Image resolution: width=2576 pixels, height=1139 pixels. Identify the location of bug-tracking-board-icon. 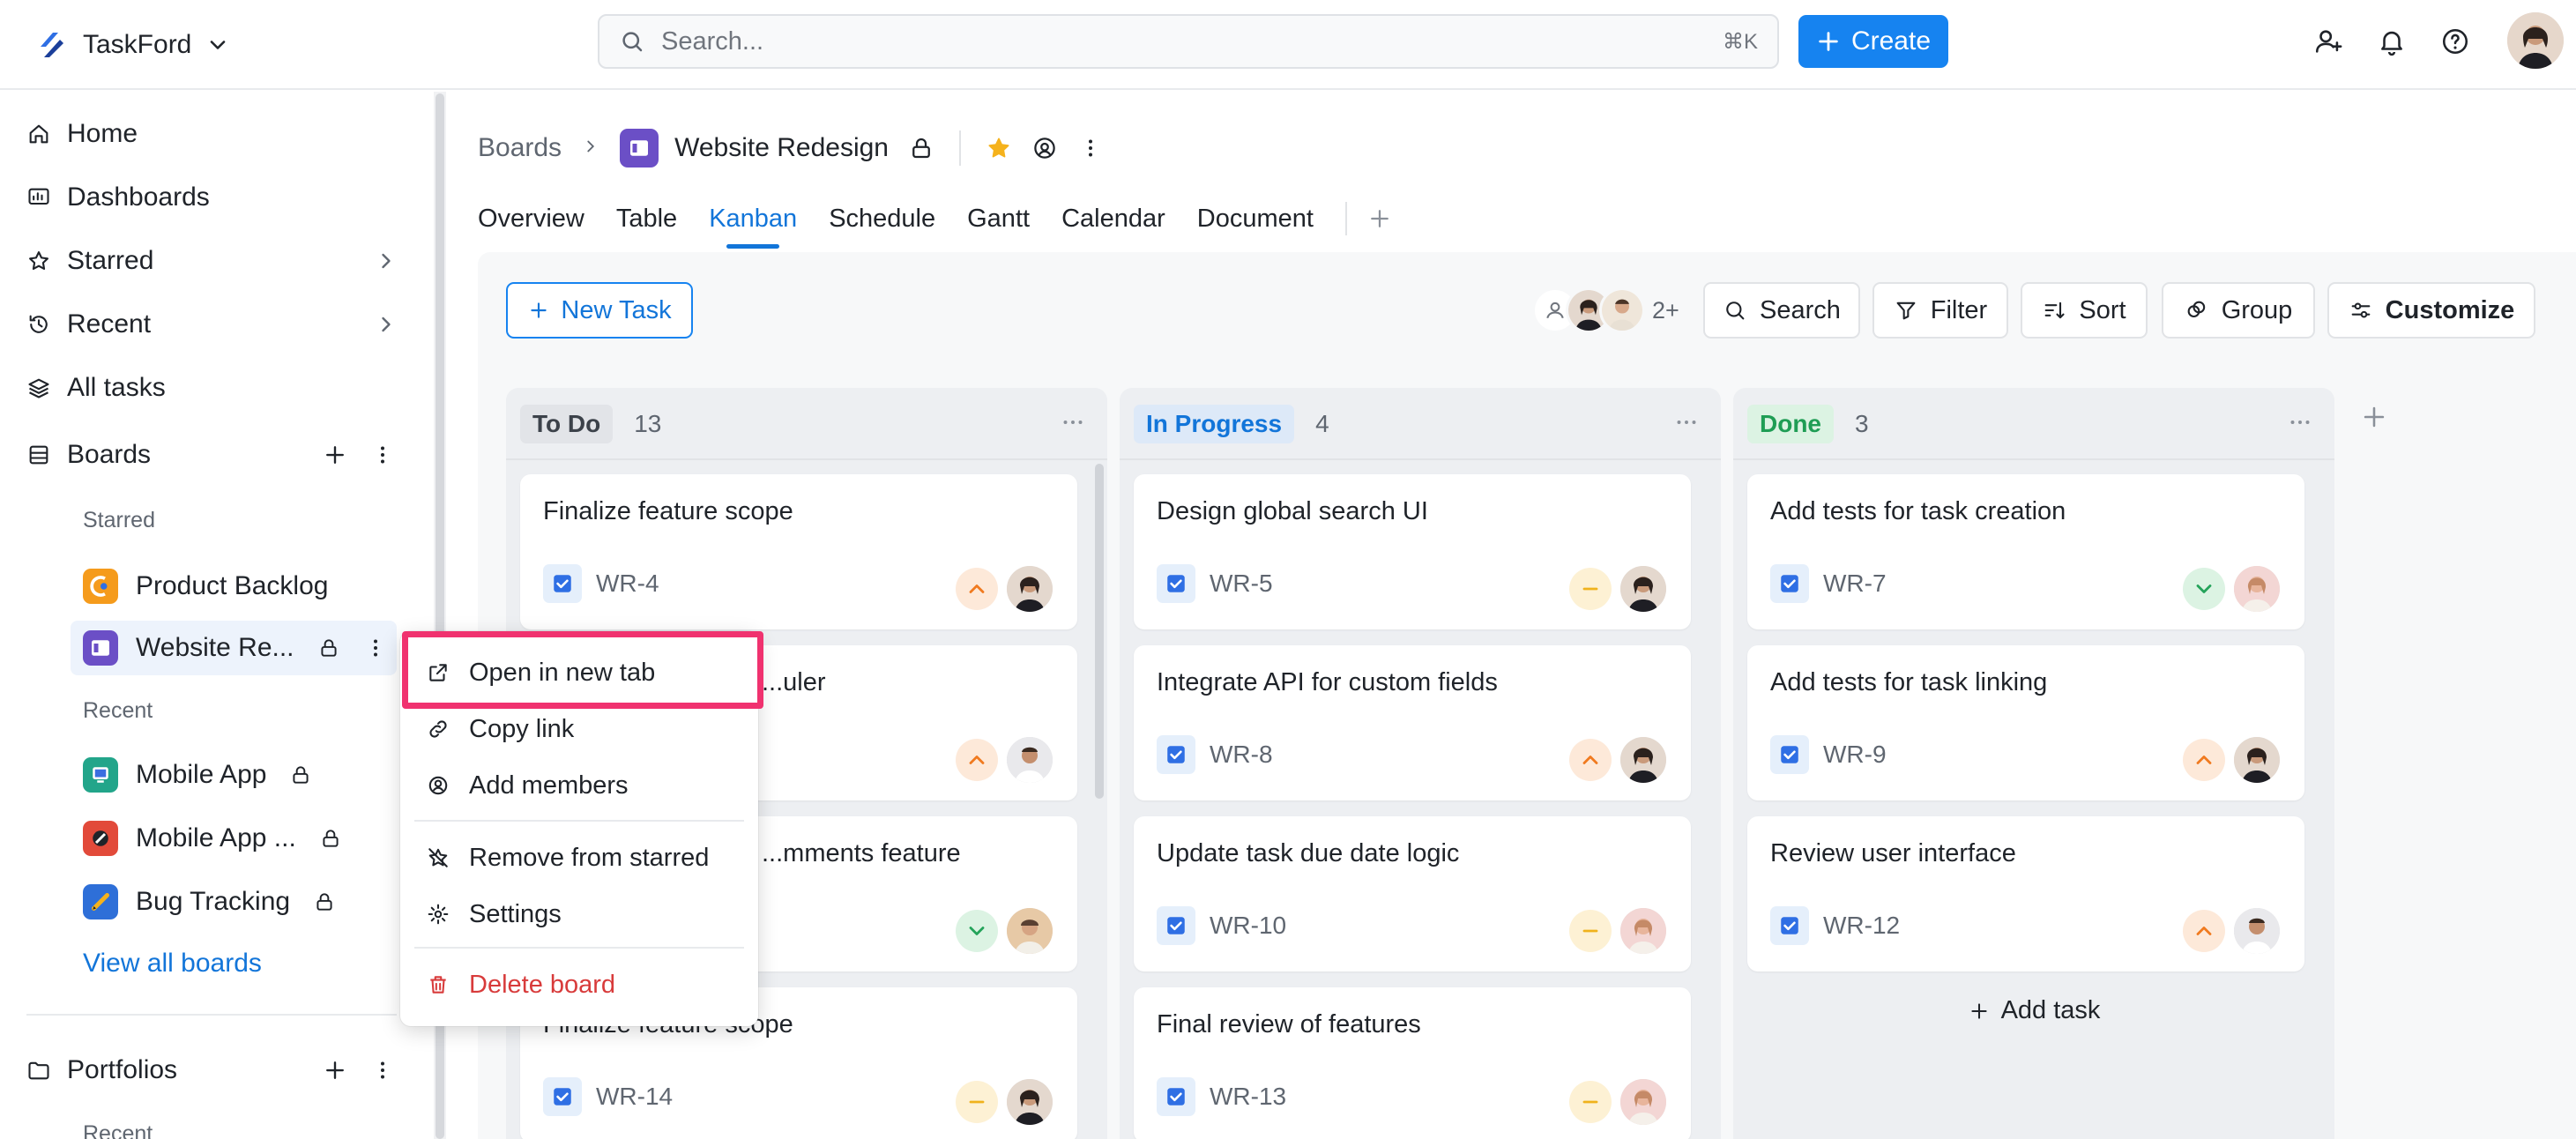
(100, 901).